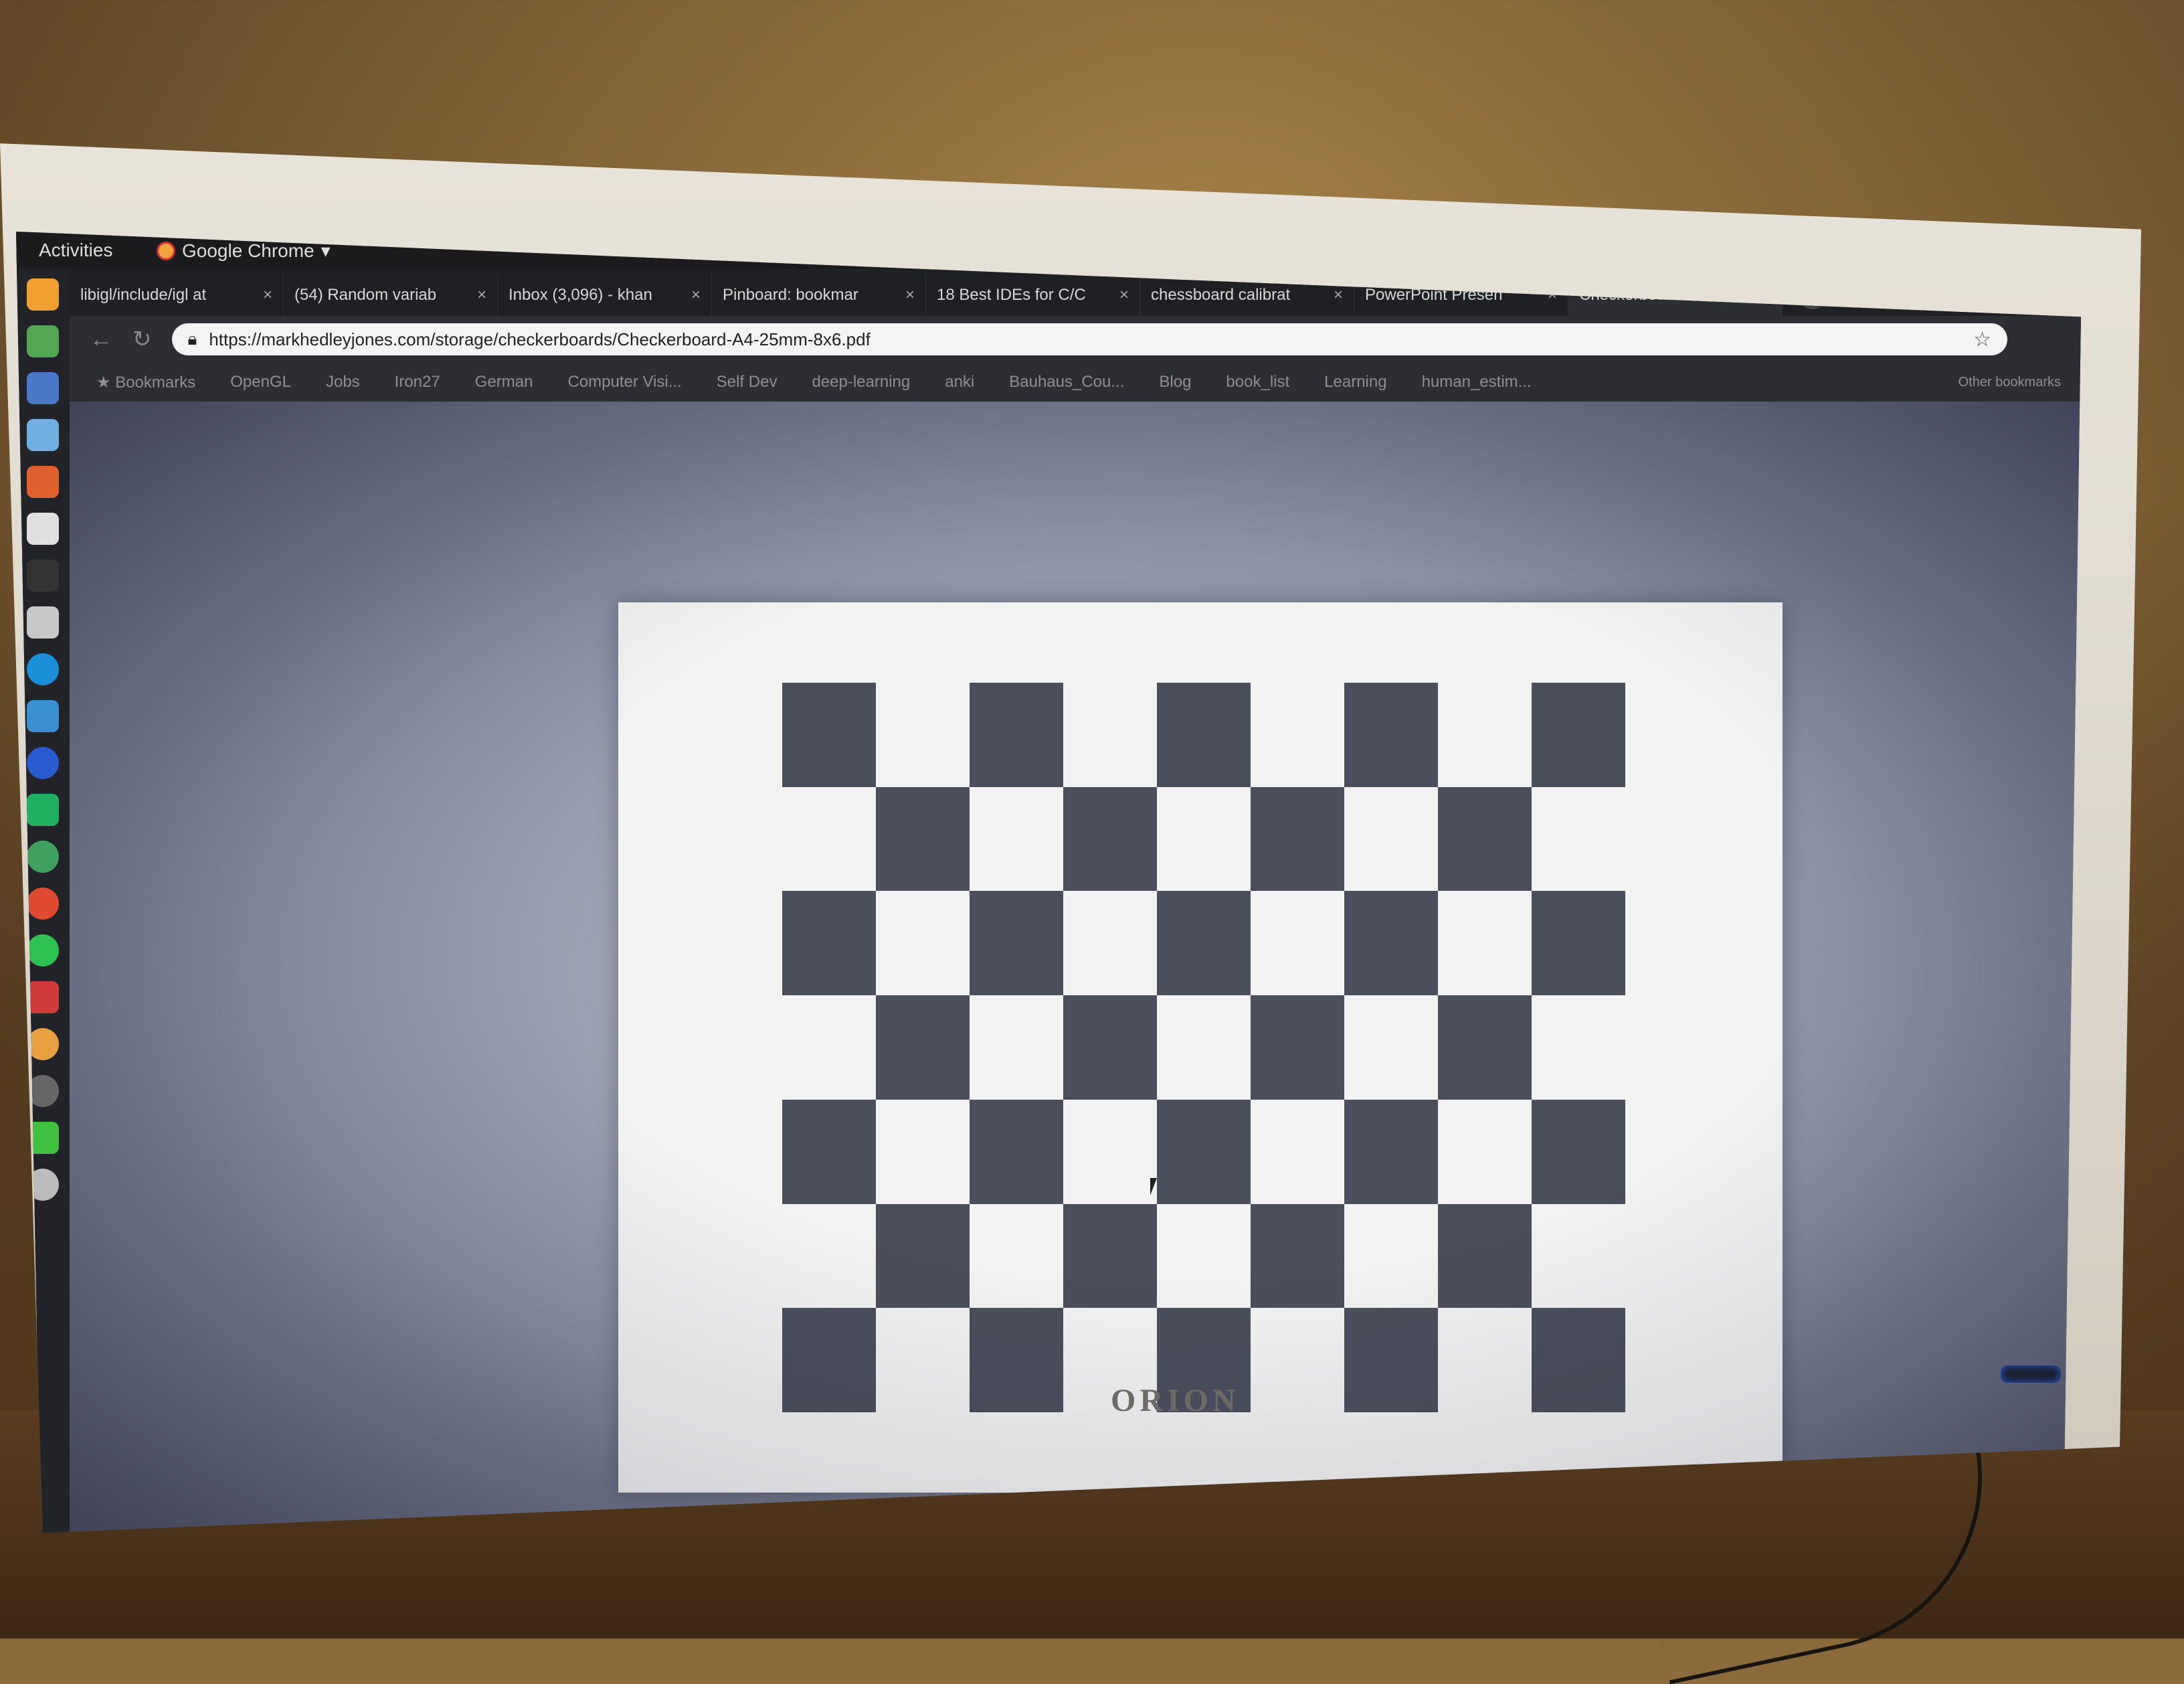  Describe the element at coordinates (43, 622) in the screenshot. I see `files-icon` at that location.